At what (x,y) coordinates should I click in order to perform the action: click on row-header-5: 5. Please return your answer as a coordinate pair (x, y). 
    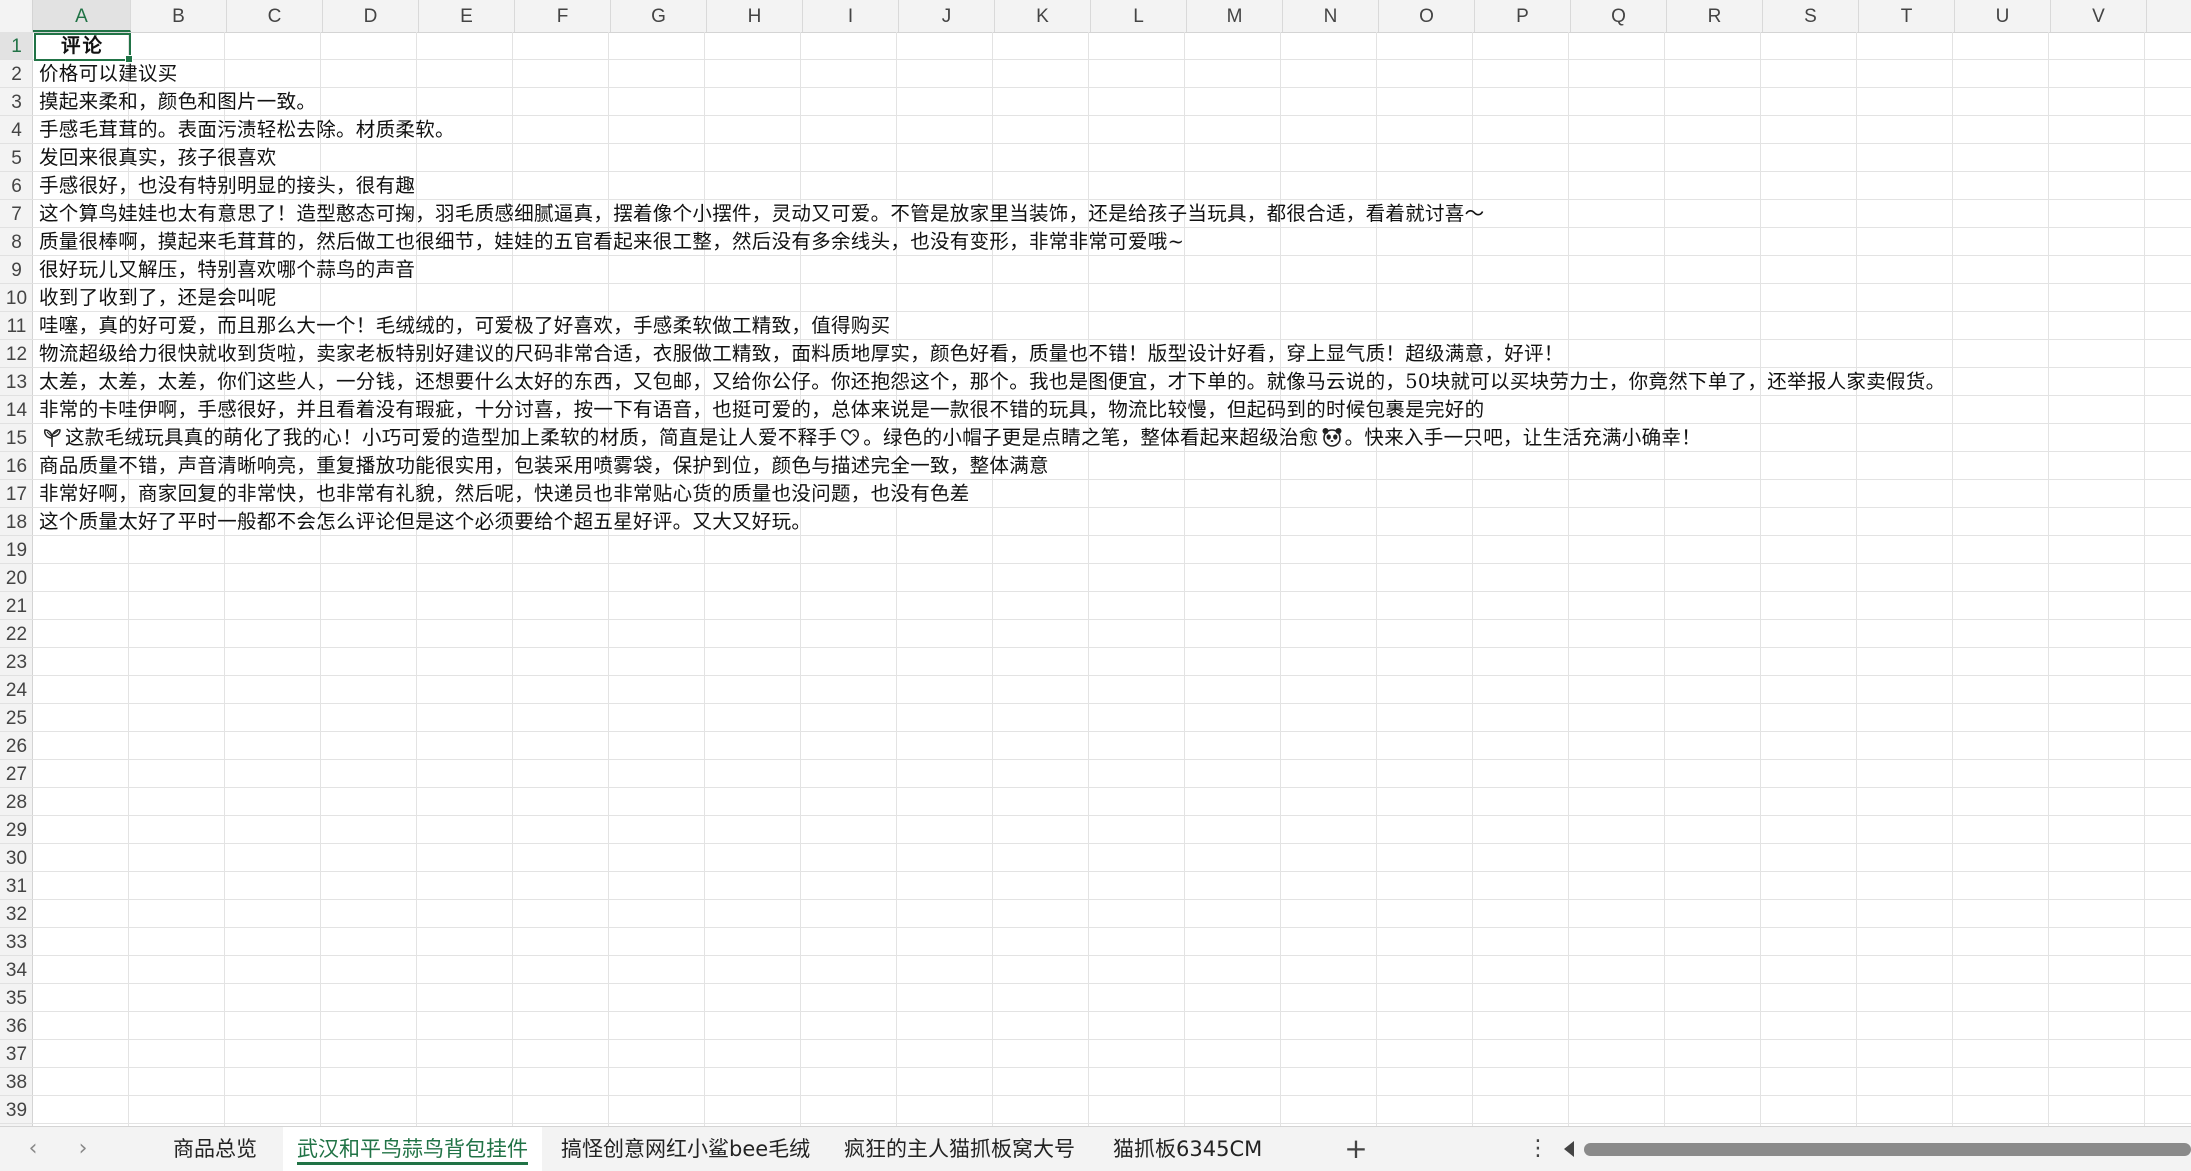
    Looking at the image, I should click on (16, 158).